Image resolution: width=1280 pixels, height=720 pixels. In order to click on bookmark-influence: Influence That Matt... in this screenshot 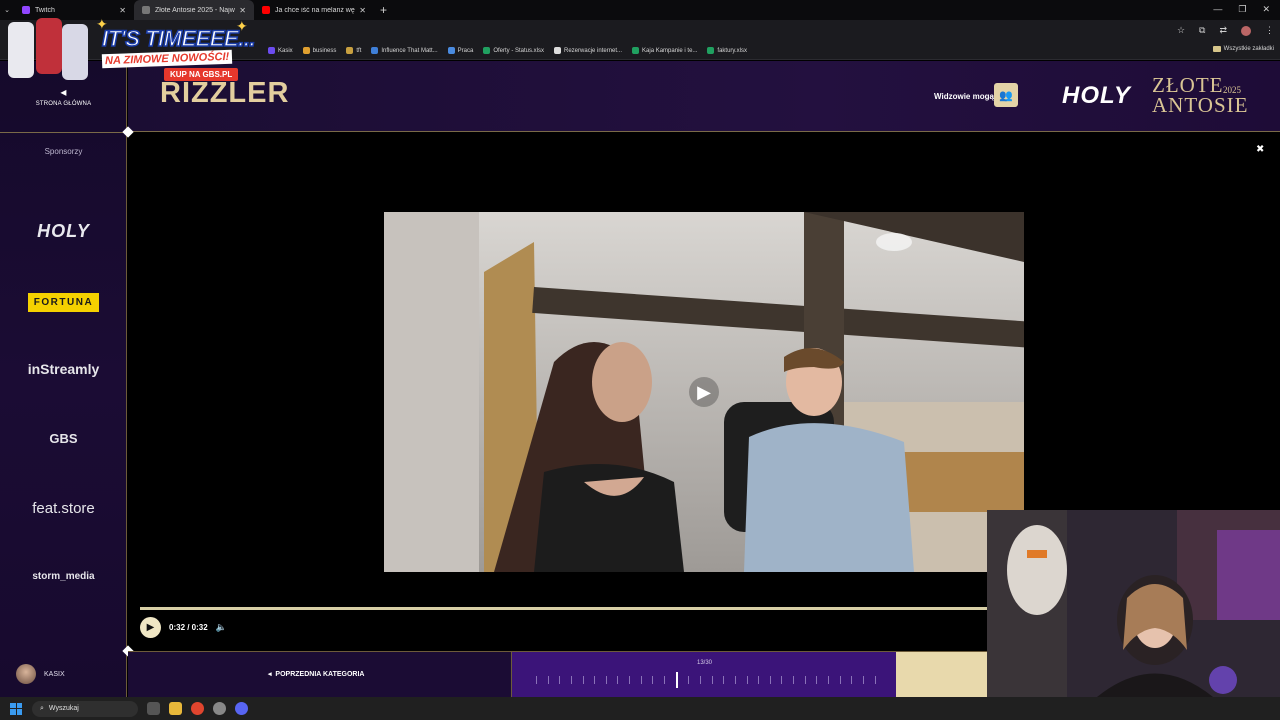, I will do `click(404, 50)`.